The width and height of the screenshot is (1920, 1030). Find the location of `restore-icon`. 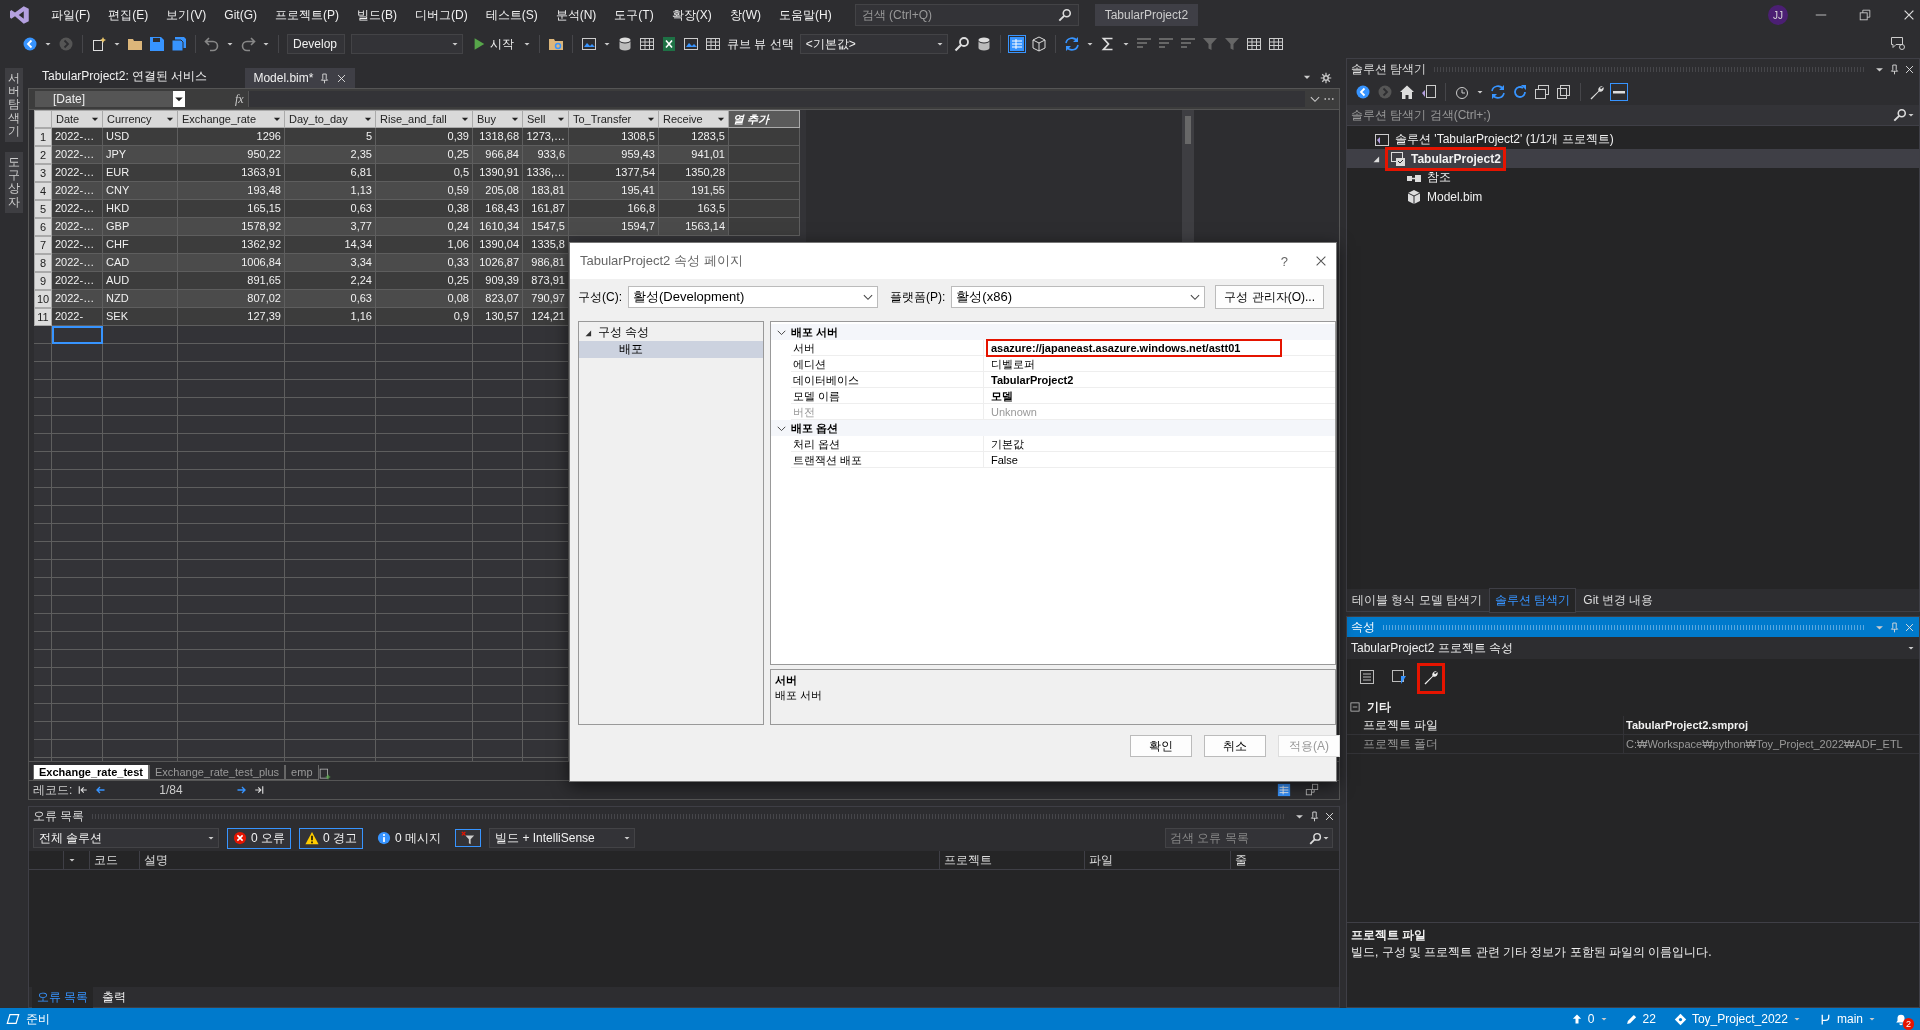

restore-icon is located at coordinates (1865, 15).